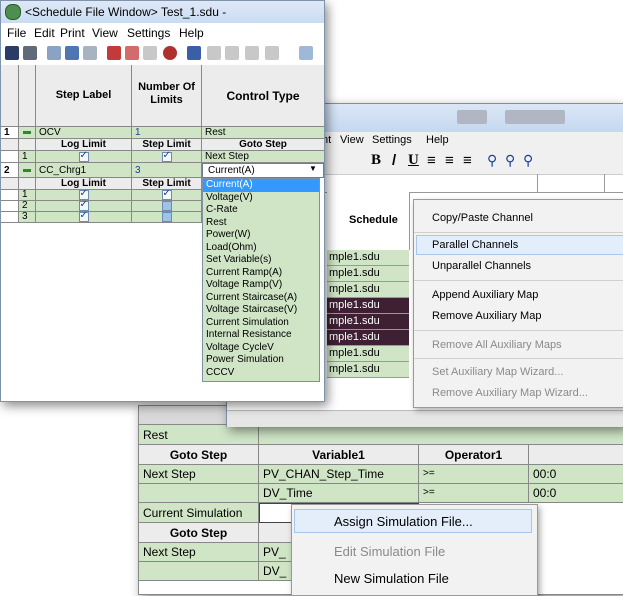  I want to click on control-type-option: Power(W), so click(261, 235).